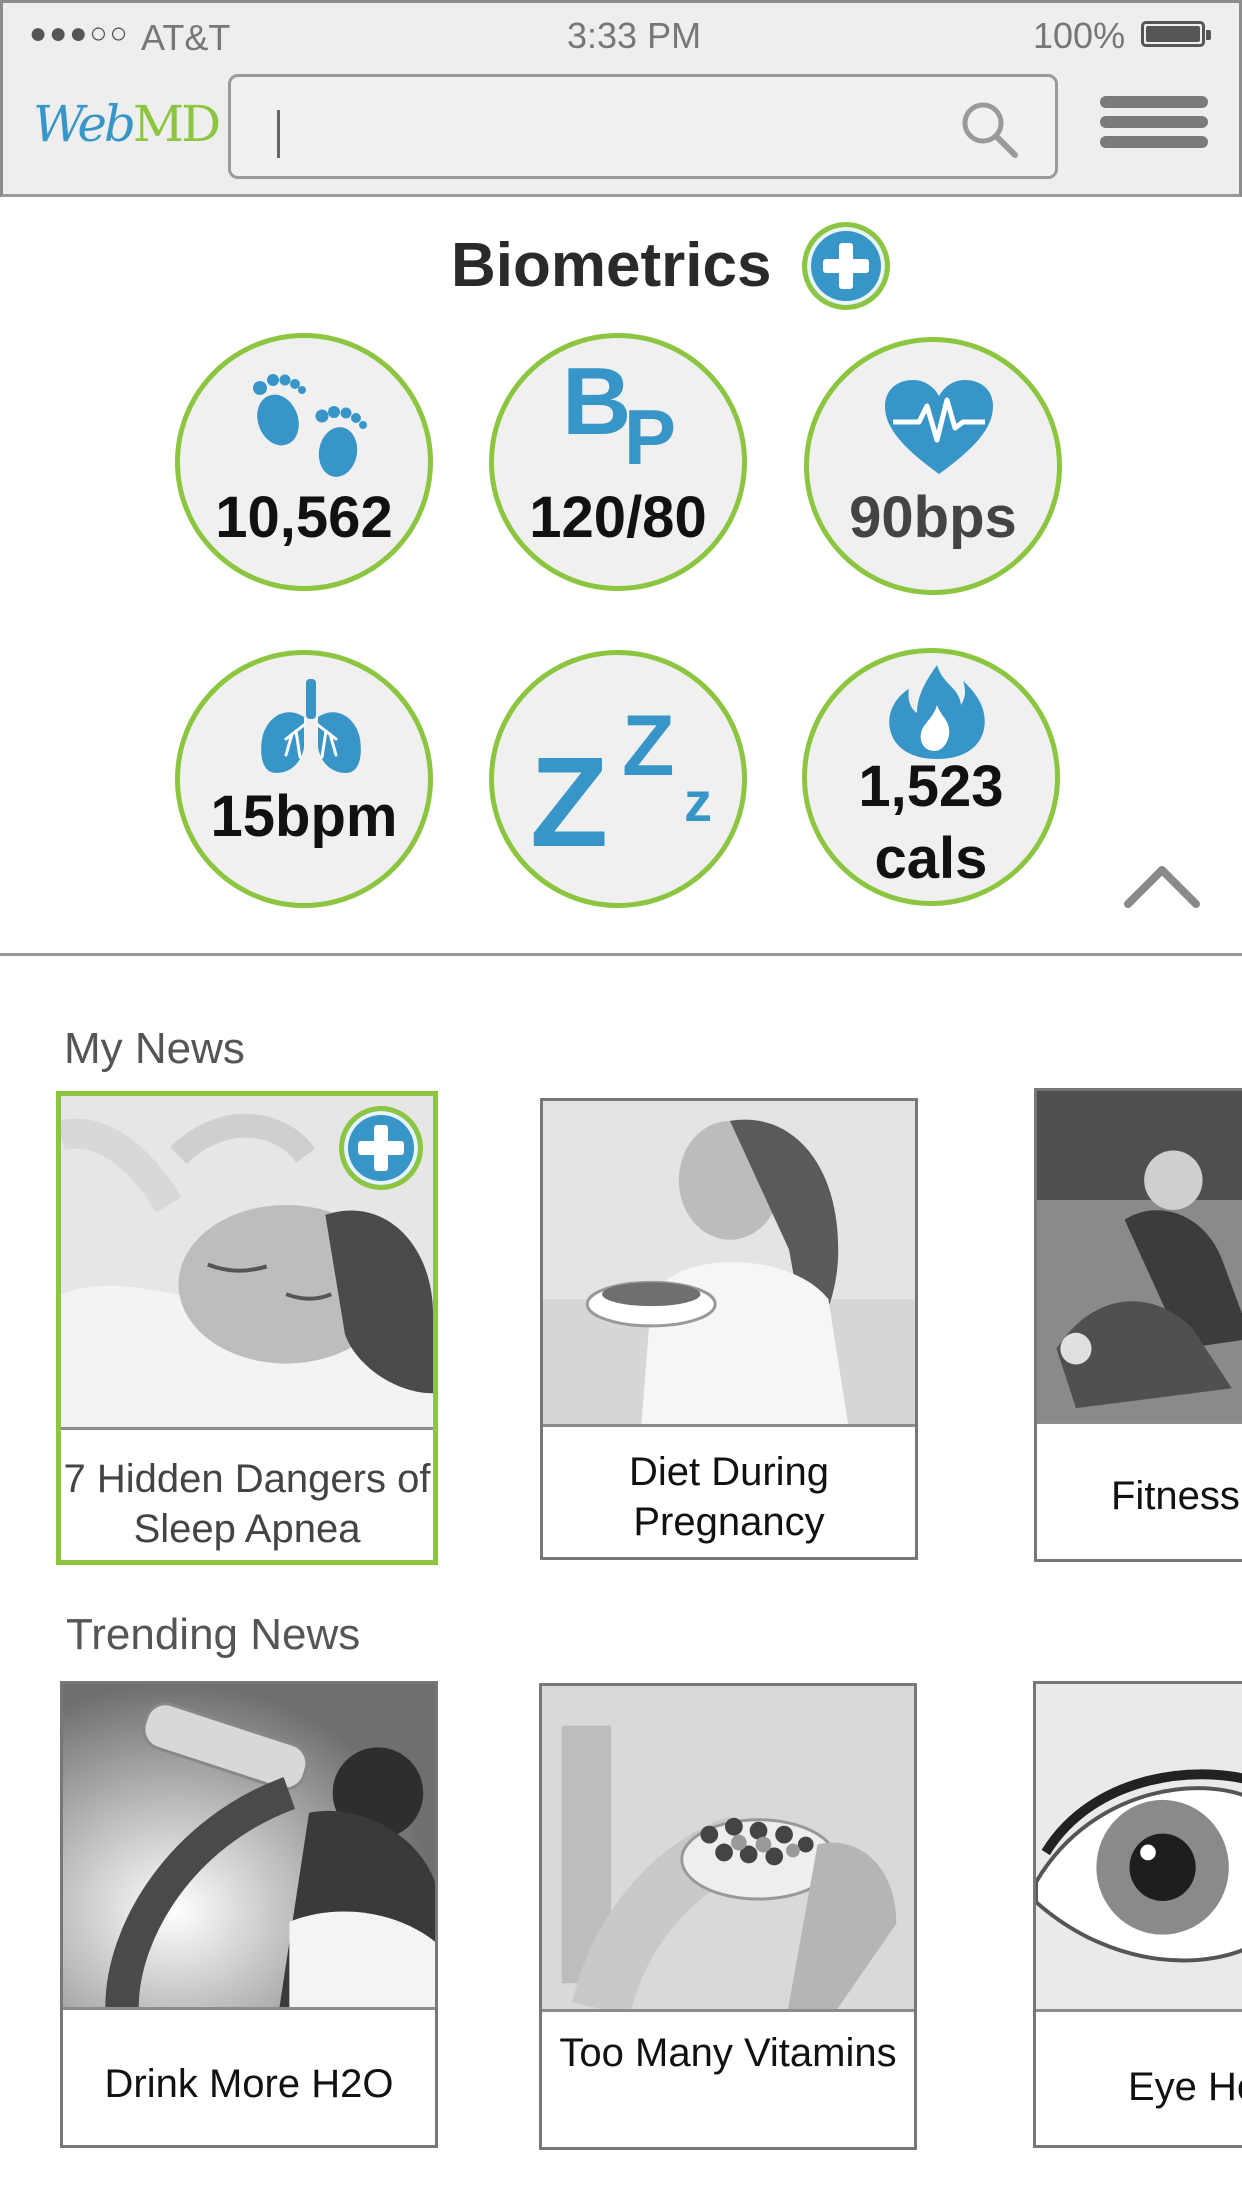 The width and height of the screenshot is (1242, 2208). I want to click on news-card-vitamins: Too Many Vitamins, so click(728, 1916).